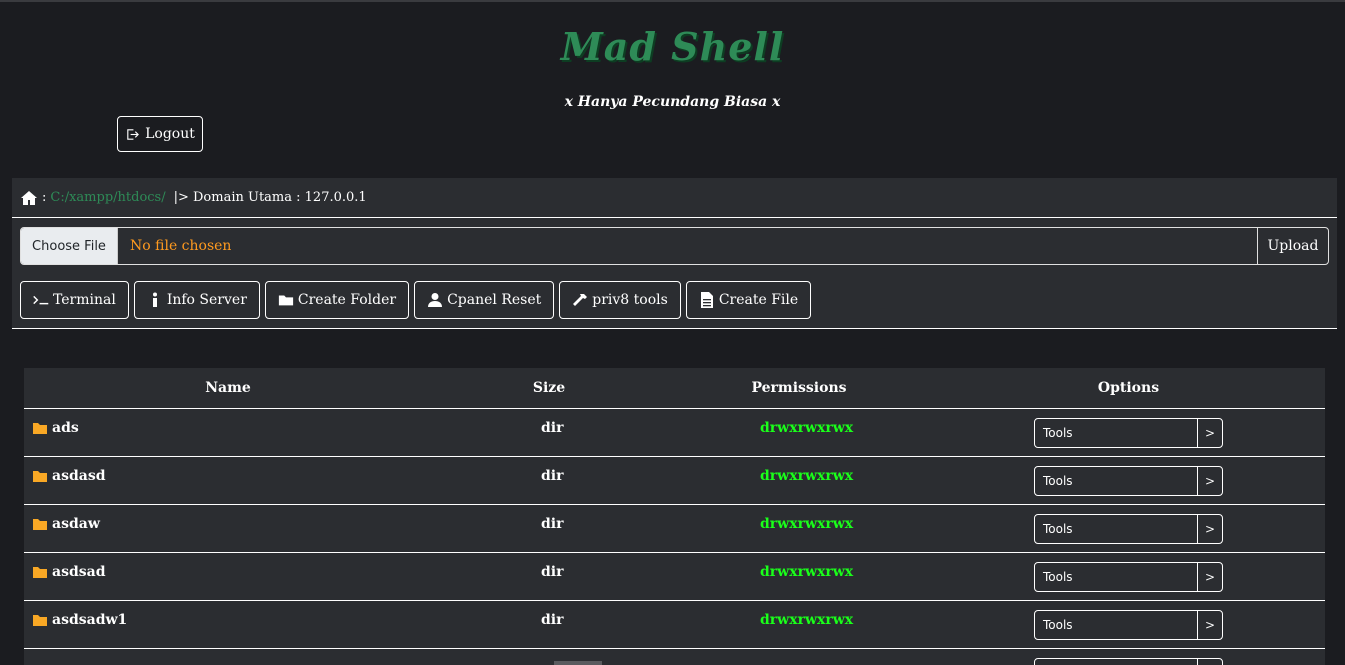 The height and width of the screenshot is (665, 1345). Describe the element at coordinates (674, 577) in the screenshot. I see `table-row: asdsad dir drwxrwxrwx Tools >` at that location.